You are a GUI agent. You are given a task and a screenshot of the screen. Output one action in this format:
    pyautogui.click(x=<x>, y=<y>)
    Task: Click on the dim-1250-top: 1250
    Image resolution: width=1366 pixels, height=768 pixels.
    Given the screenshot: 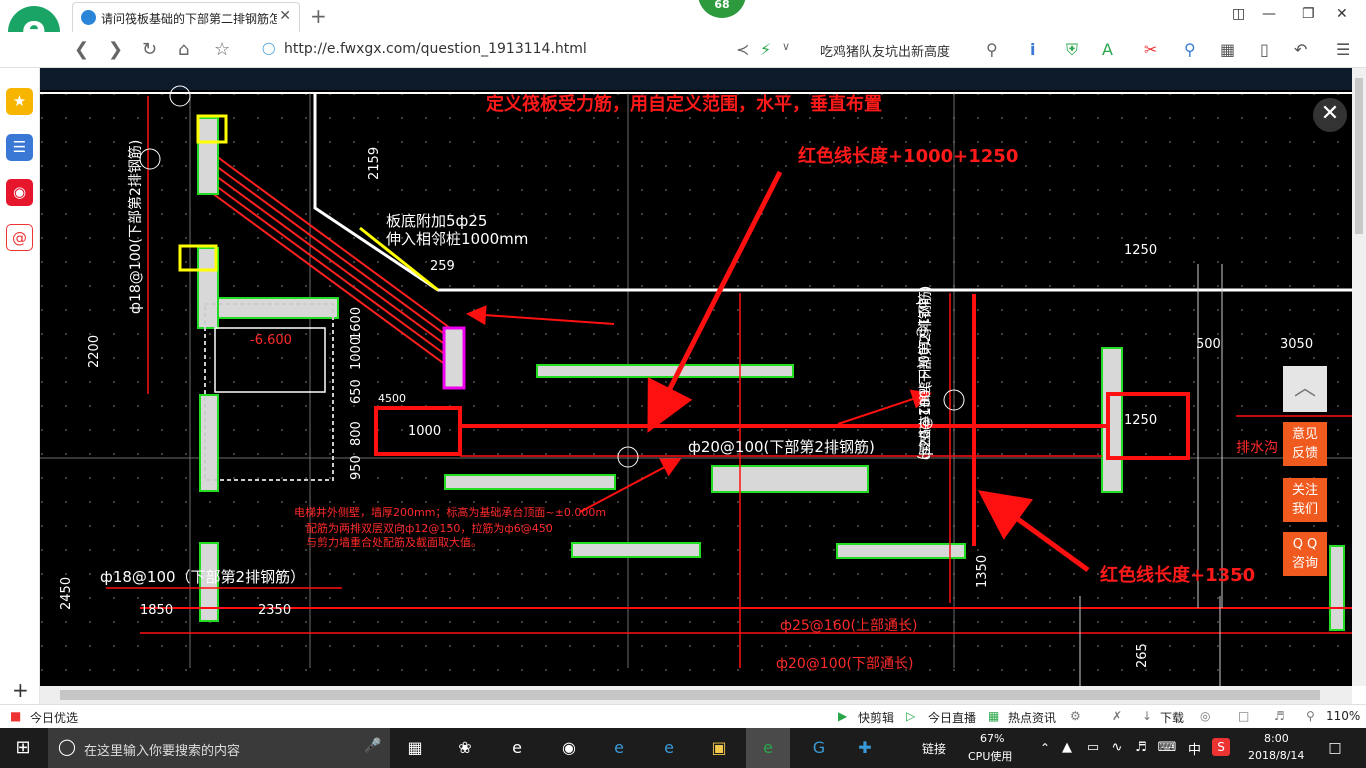 What is the action you would take?
    pyautogui.click(x=1140, y=250)
    